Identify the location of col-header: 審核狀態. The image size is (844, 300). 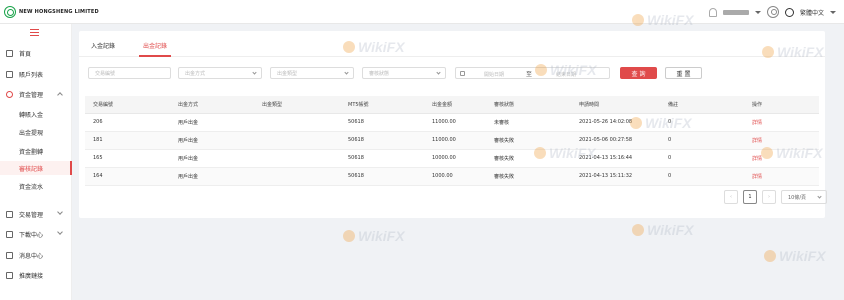
(504, 105).